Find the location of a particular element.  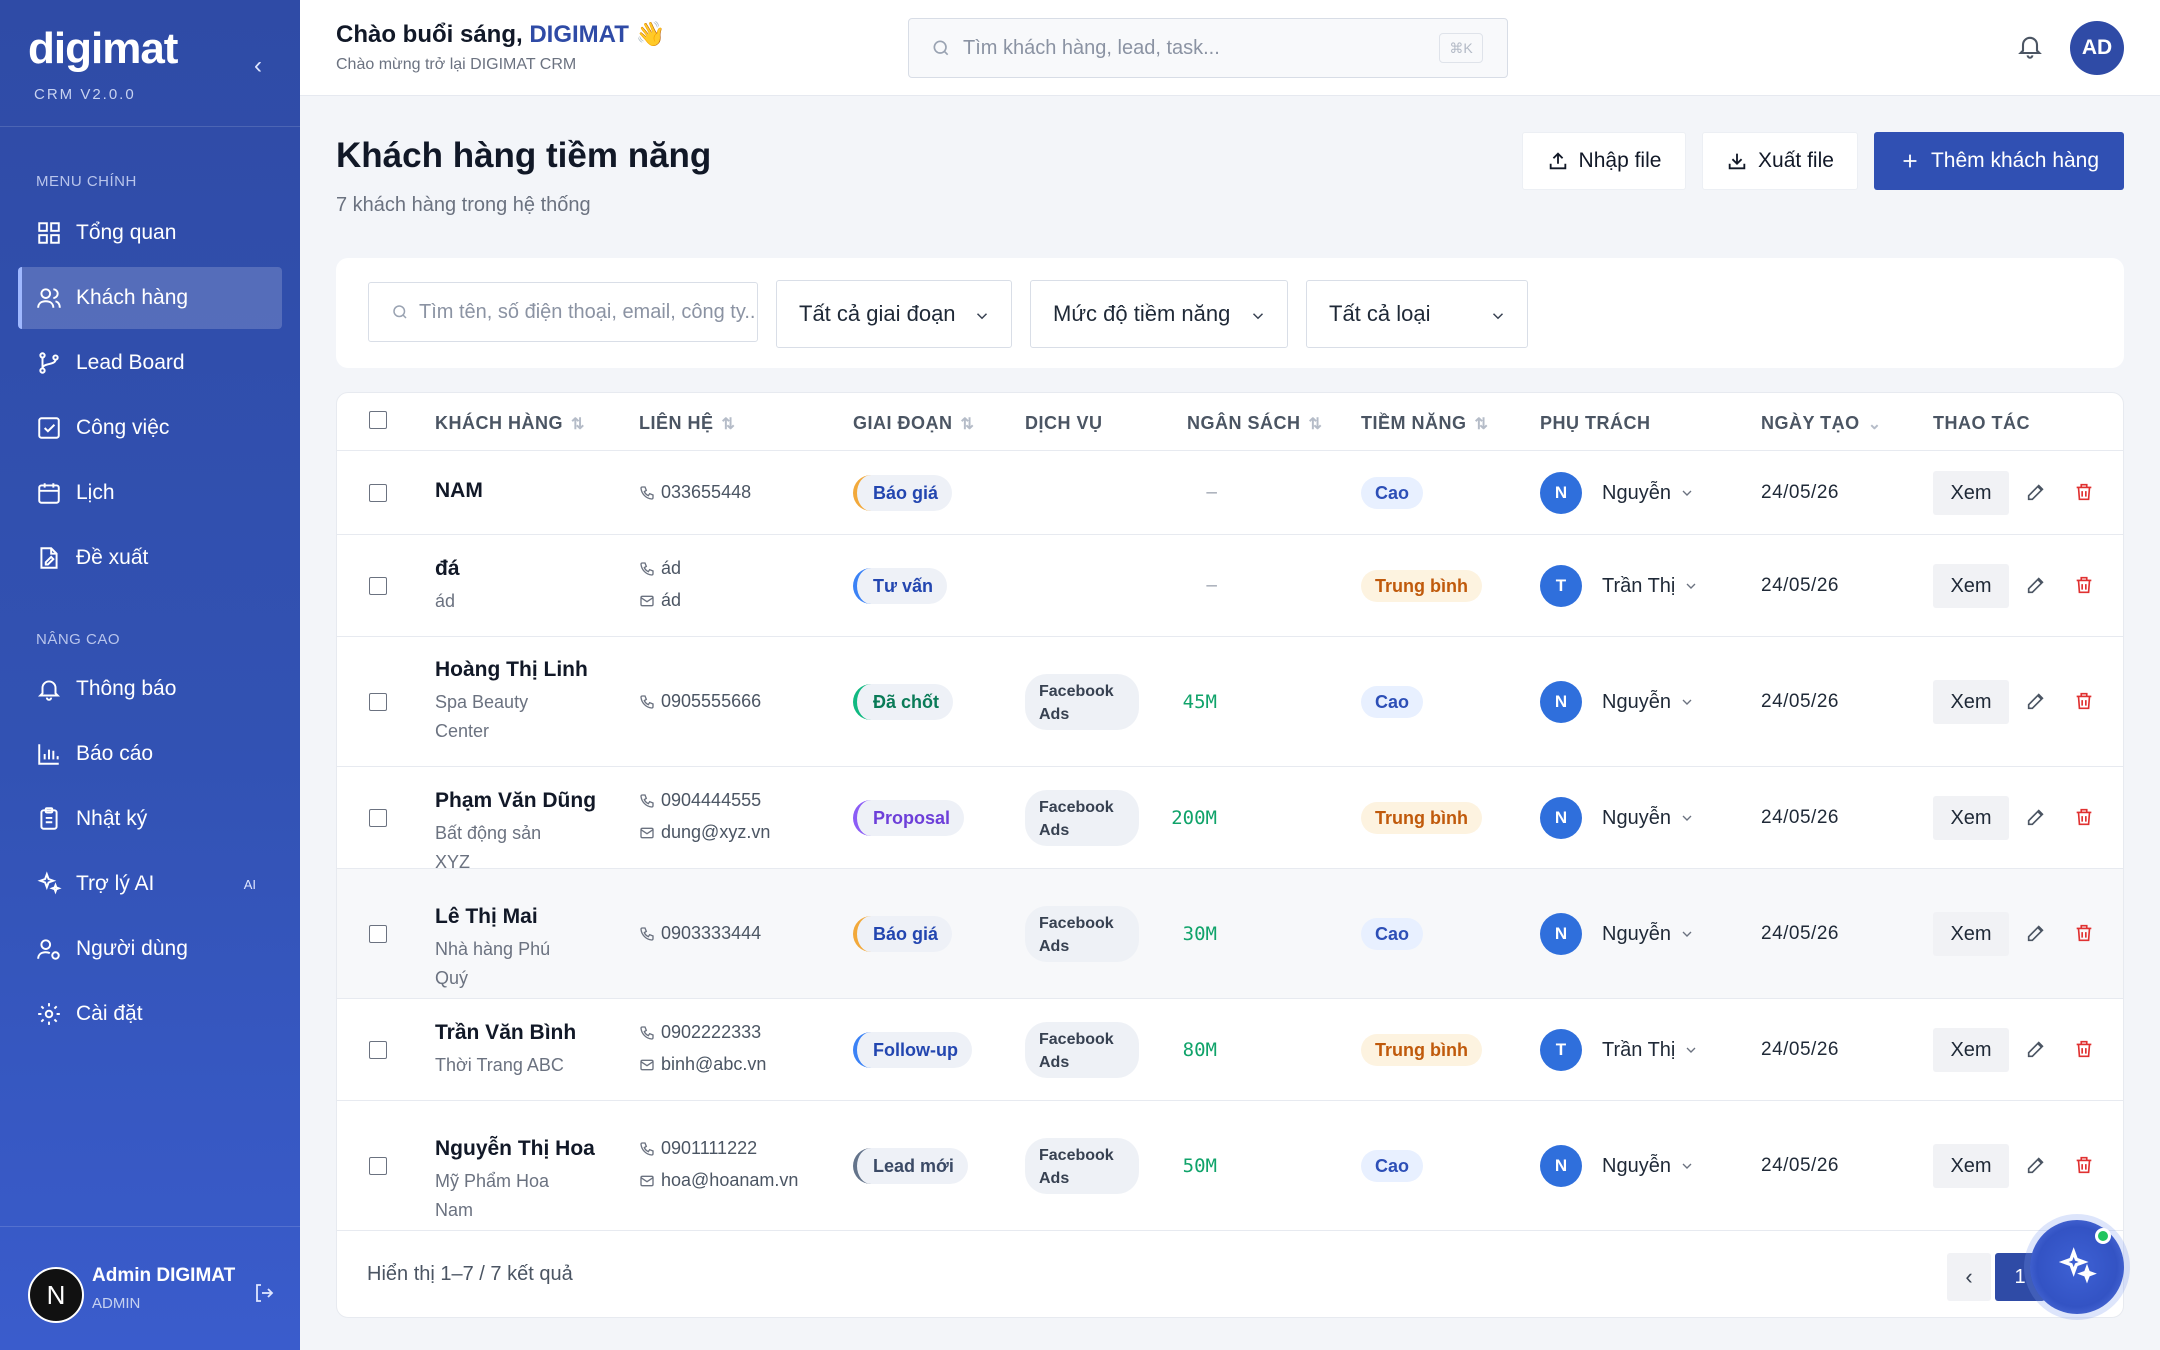

sidebar-item-main-0: Tổng quan is located at coordinates (150, 233).